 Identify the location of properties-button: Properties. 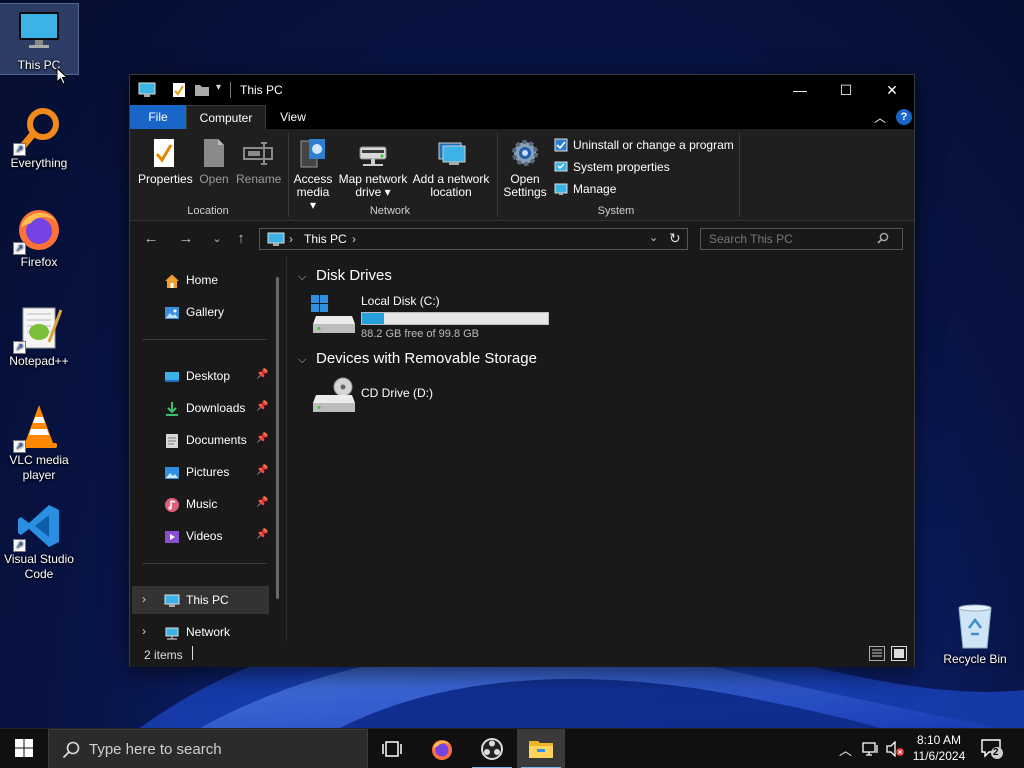
(165, 161).